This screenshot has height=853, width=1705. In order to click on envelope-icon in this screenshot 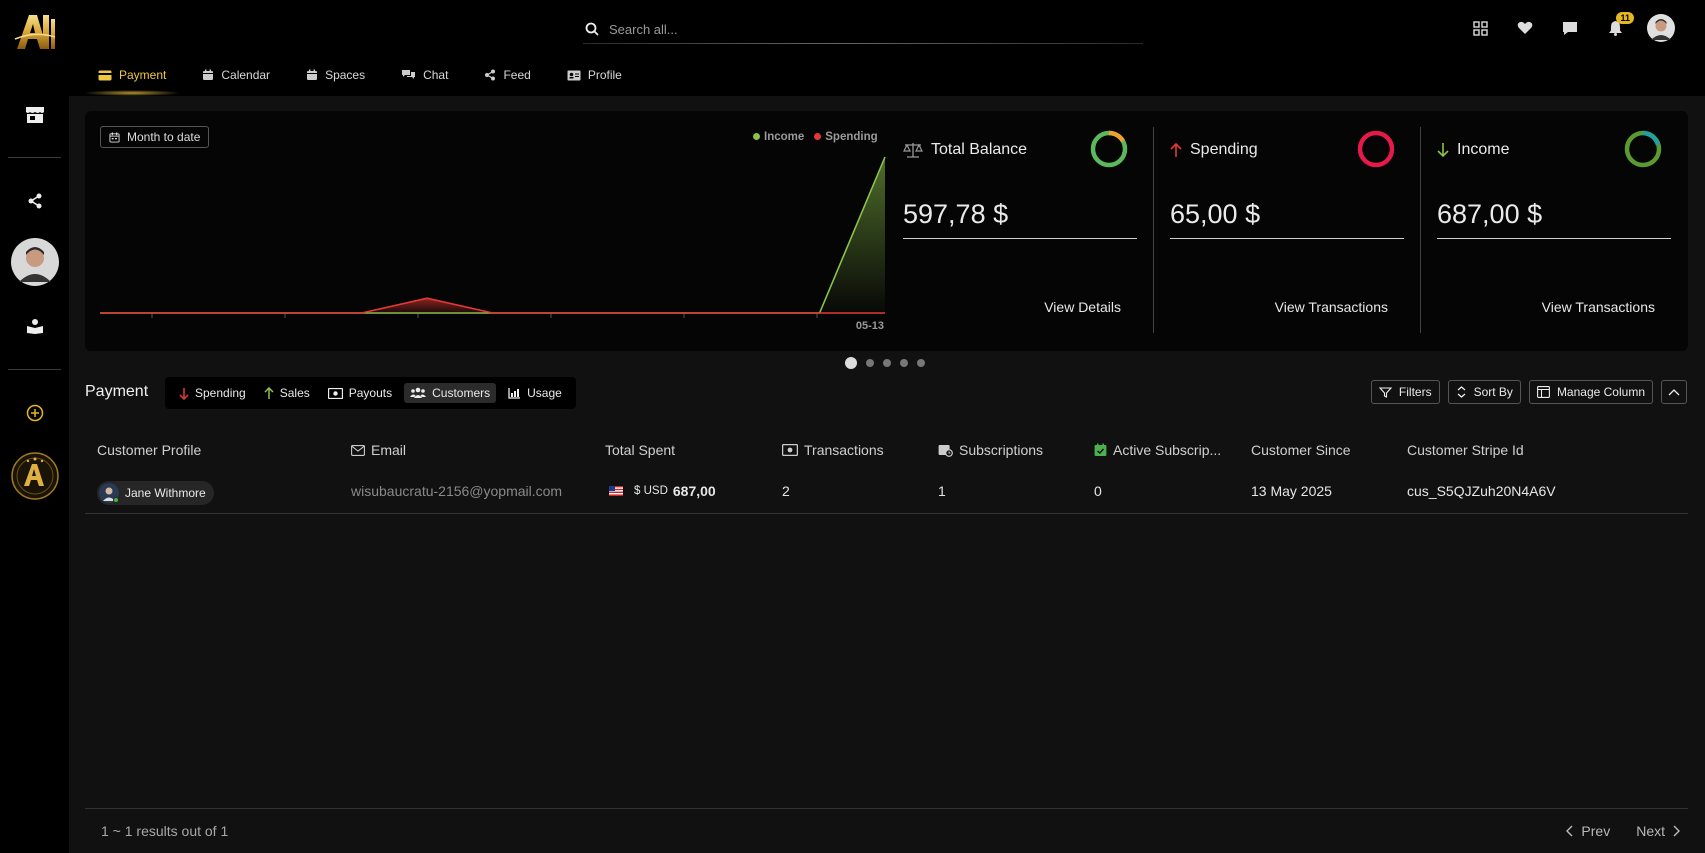, I will do `click(358, 450)`.